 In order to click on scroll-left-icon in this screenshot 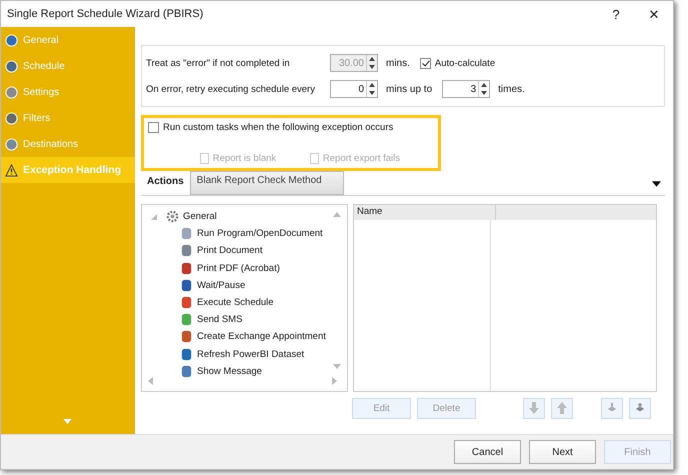, I will do `click(150, 381)`.